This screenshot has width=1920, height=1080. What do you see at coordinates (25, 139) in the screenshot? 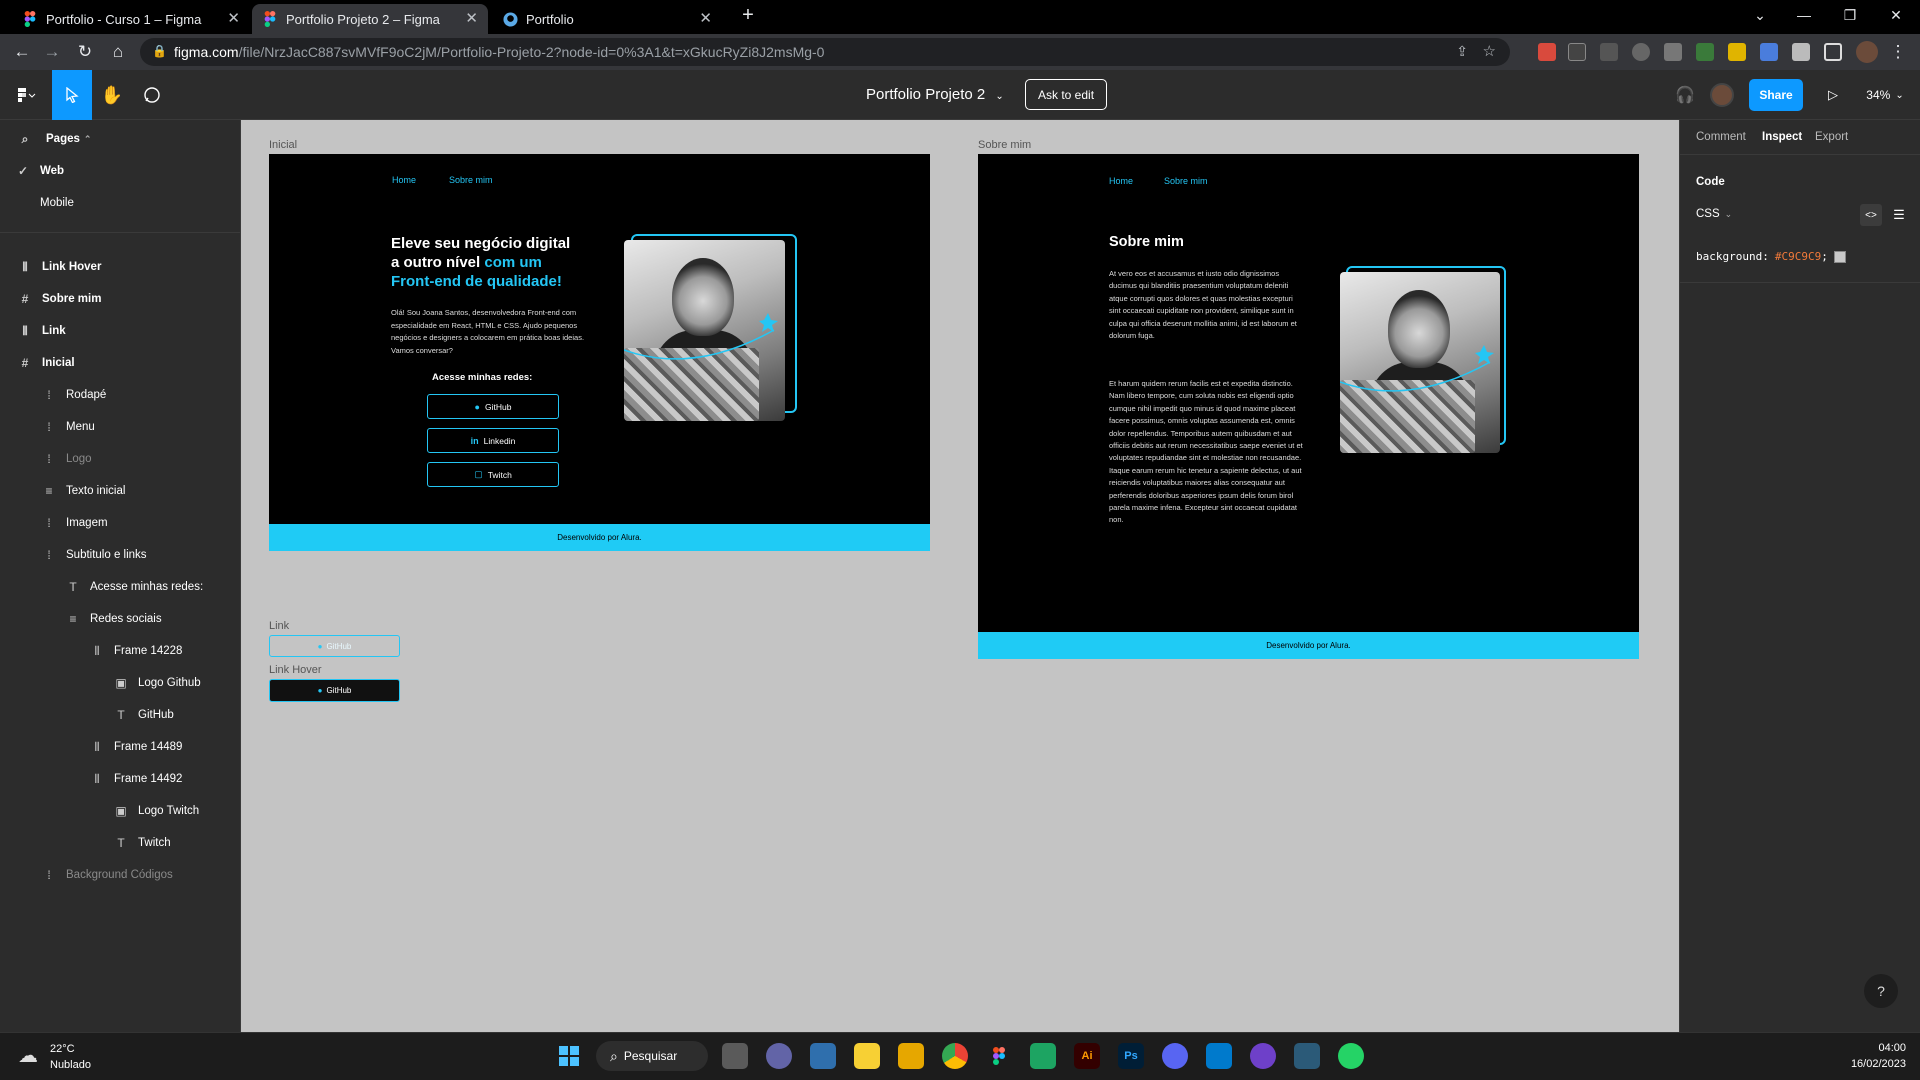
I see `search-icon: ⌕` at bounding box center [25, 139].